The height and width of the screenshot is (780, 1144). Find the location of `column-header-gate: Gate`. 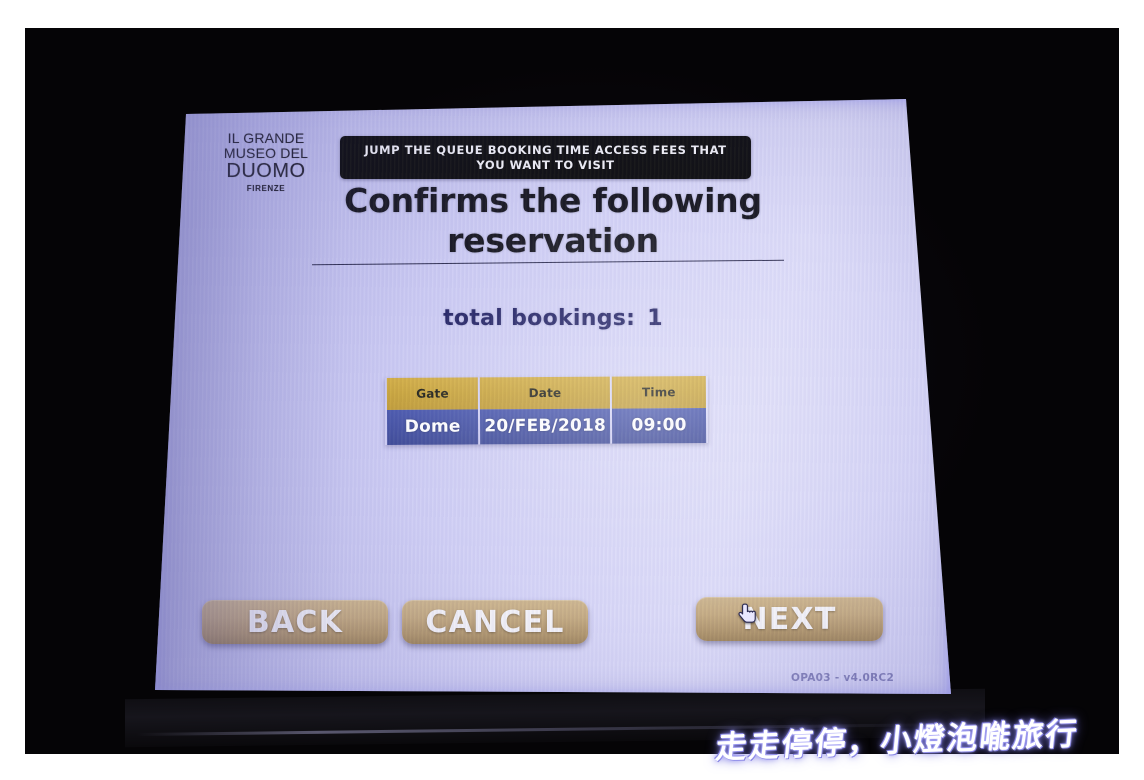

column-header-gate: Gate is located at coordinates (432, 393).